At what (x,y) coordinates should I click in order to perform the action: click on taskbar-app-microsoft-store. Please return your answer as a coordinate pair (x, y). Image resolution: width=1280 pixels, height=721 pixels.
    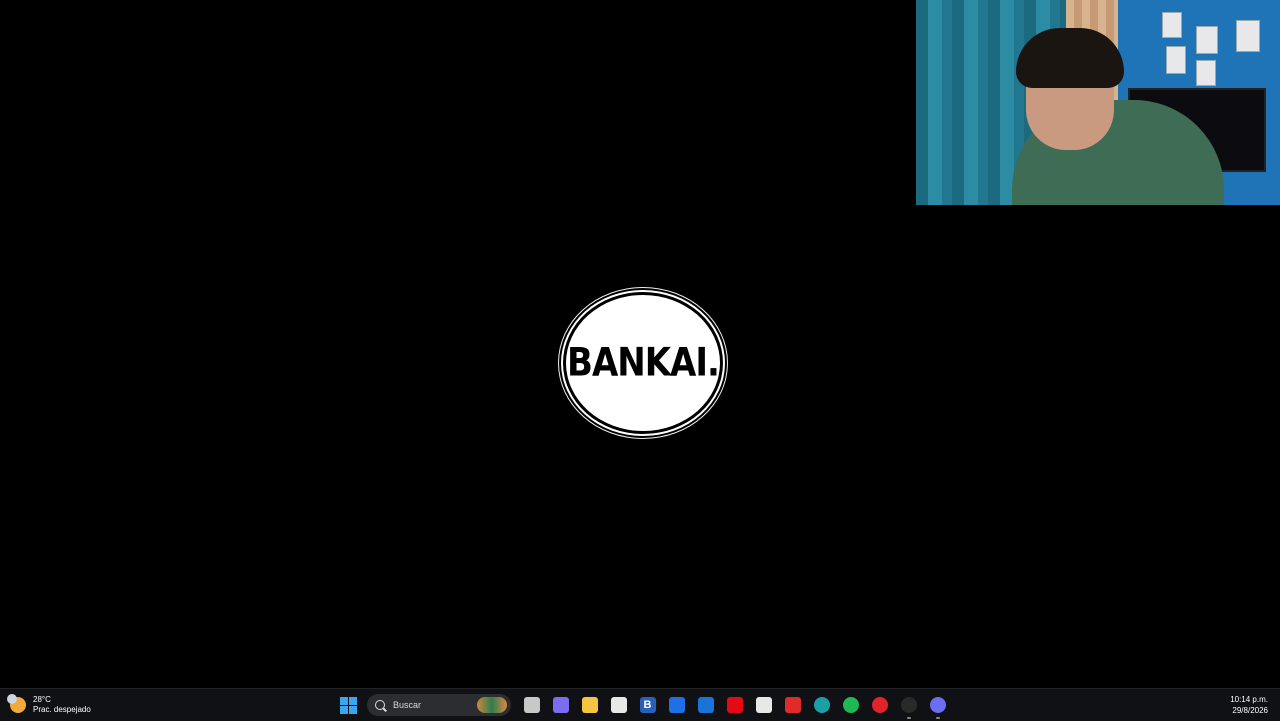
    Looking at the image, I should click on (764, 705).